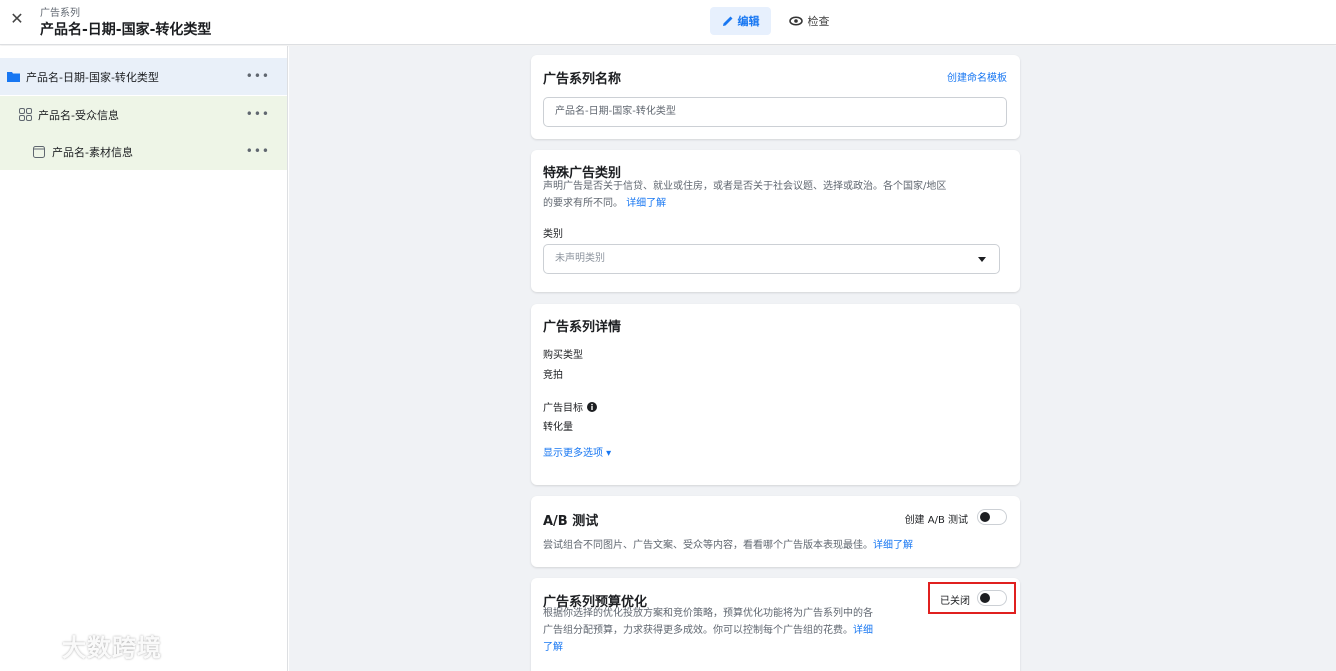 This screenshot has height=671, width=1336. Describe the element at coordinates (775, 112) in the screenshot. I see `campaign-name-input: 产品名-日期-国家-转化类型` at that location.